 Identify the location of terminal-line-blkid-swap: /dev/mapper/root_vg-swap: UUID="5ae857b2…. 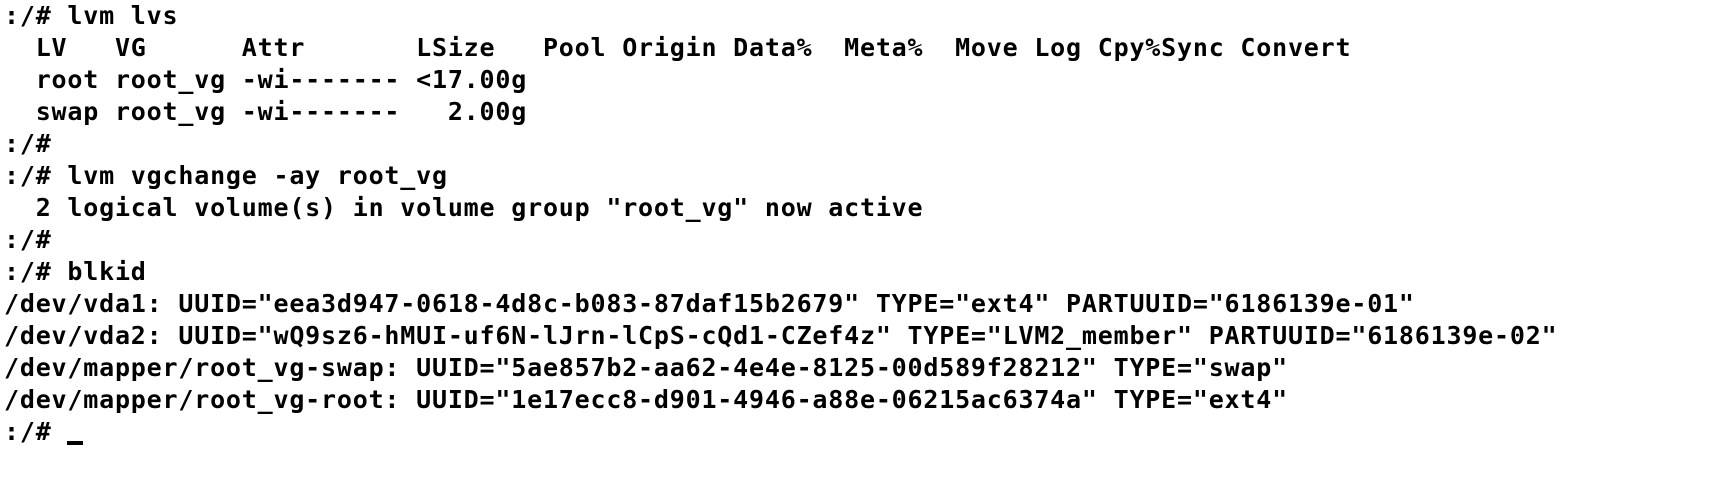
(646, 367).